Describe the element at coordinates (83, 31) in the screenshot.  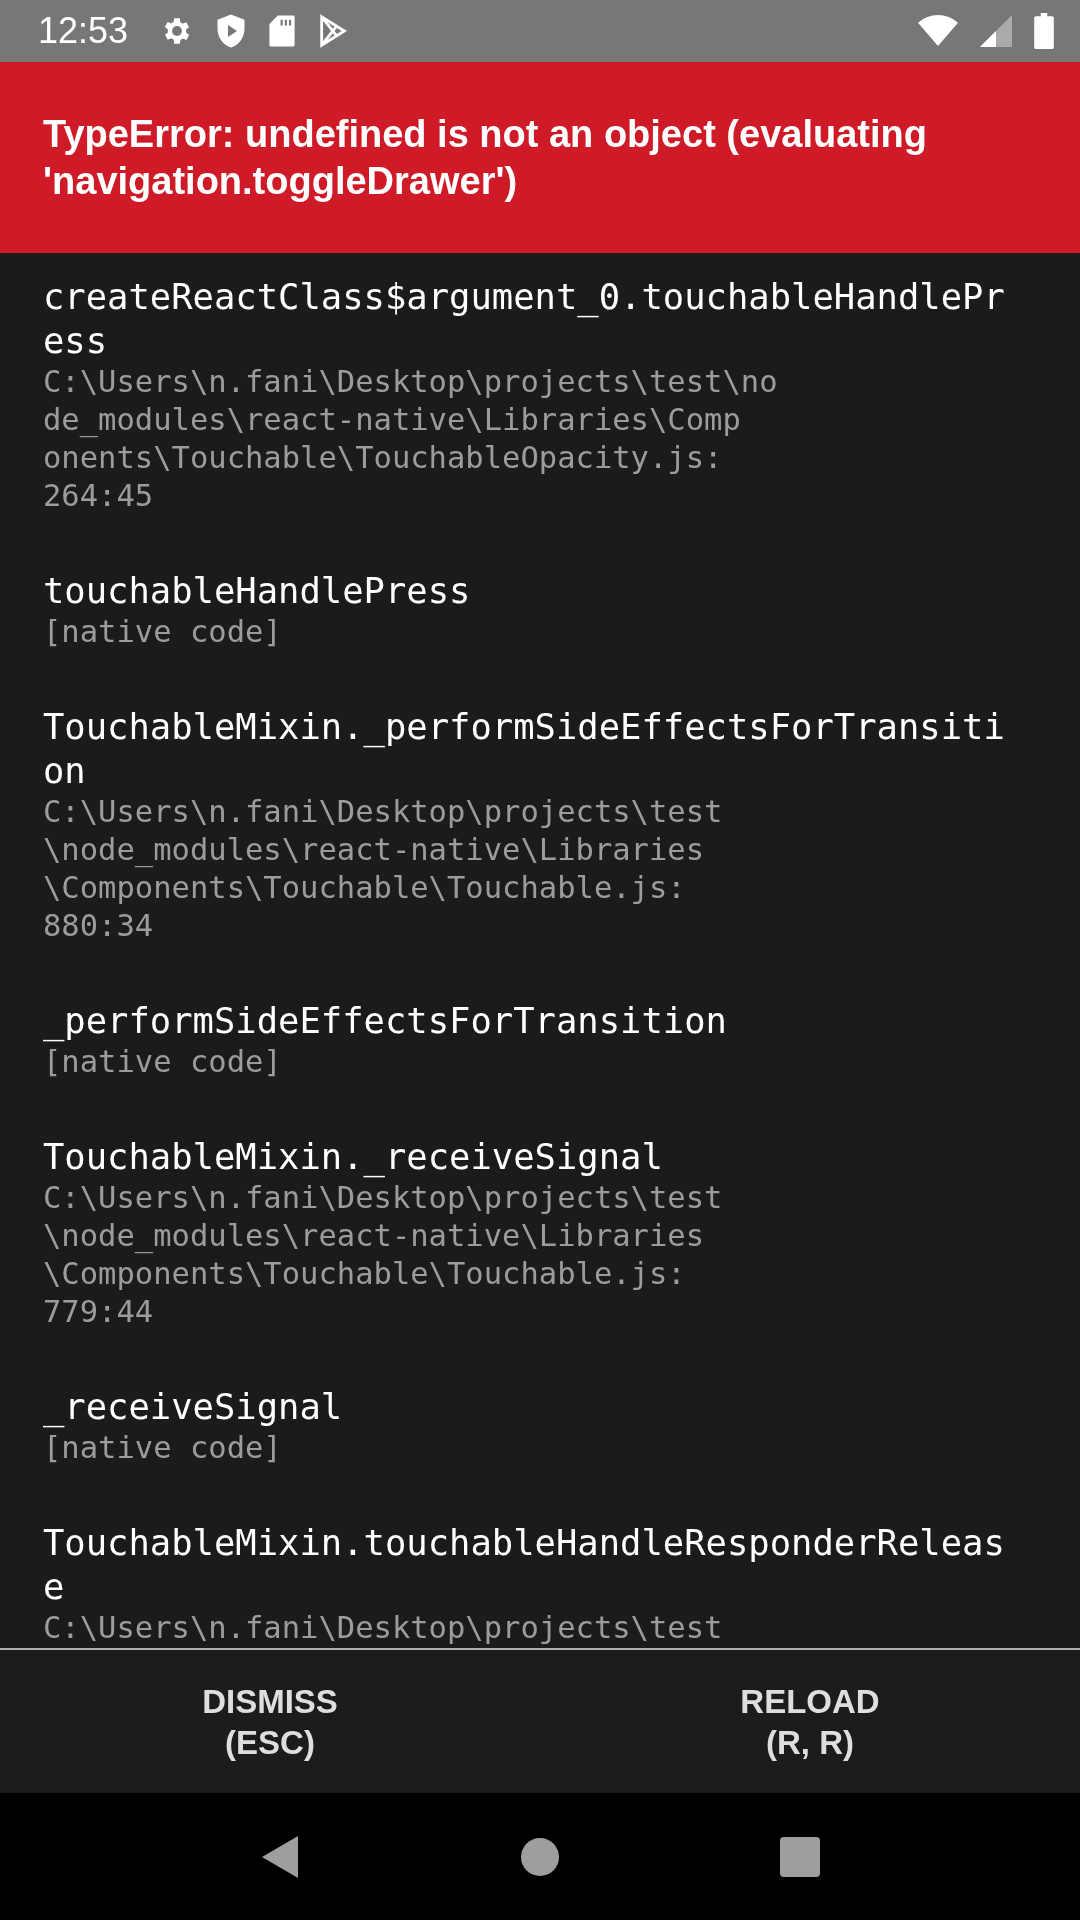
I see `clock: 12:53` at that location.